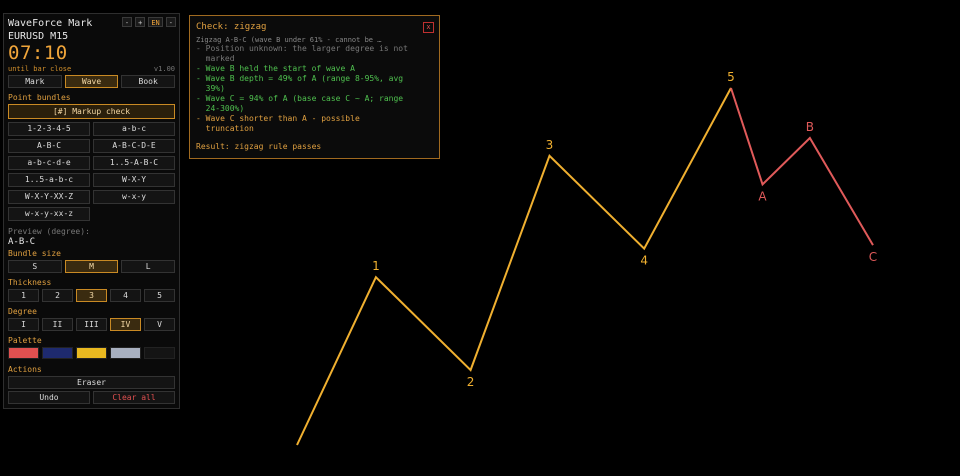  Describe the element at coordinates (159, 324) in the screenshot. I see `degree-v-button: V` at that location.